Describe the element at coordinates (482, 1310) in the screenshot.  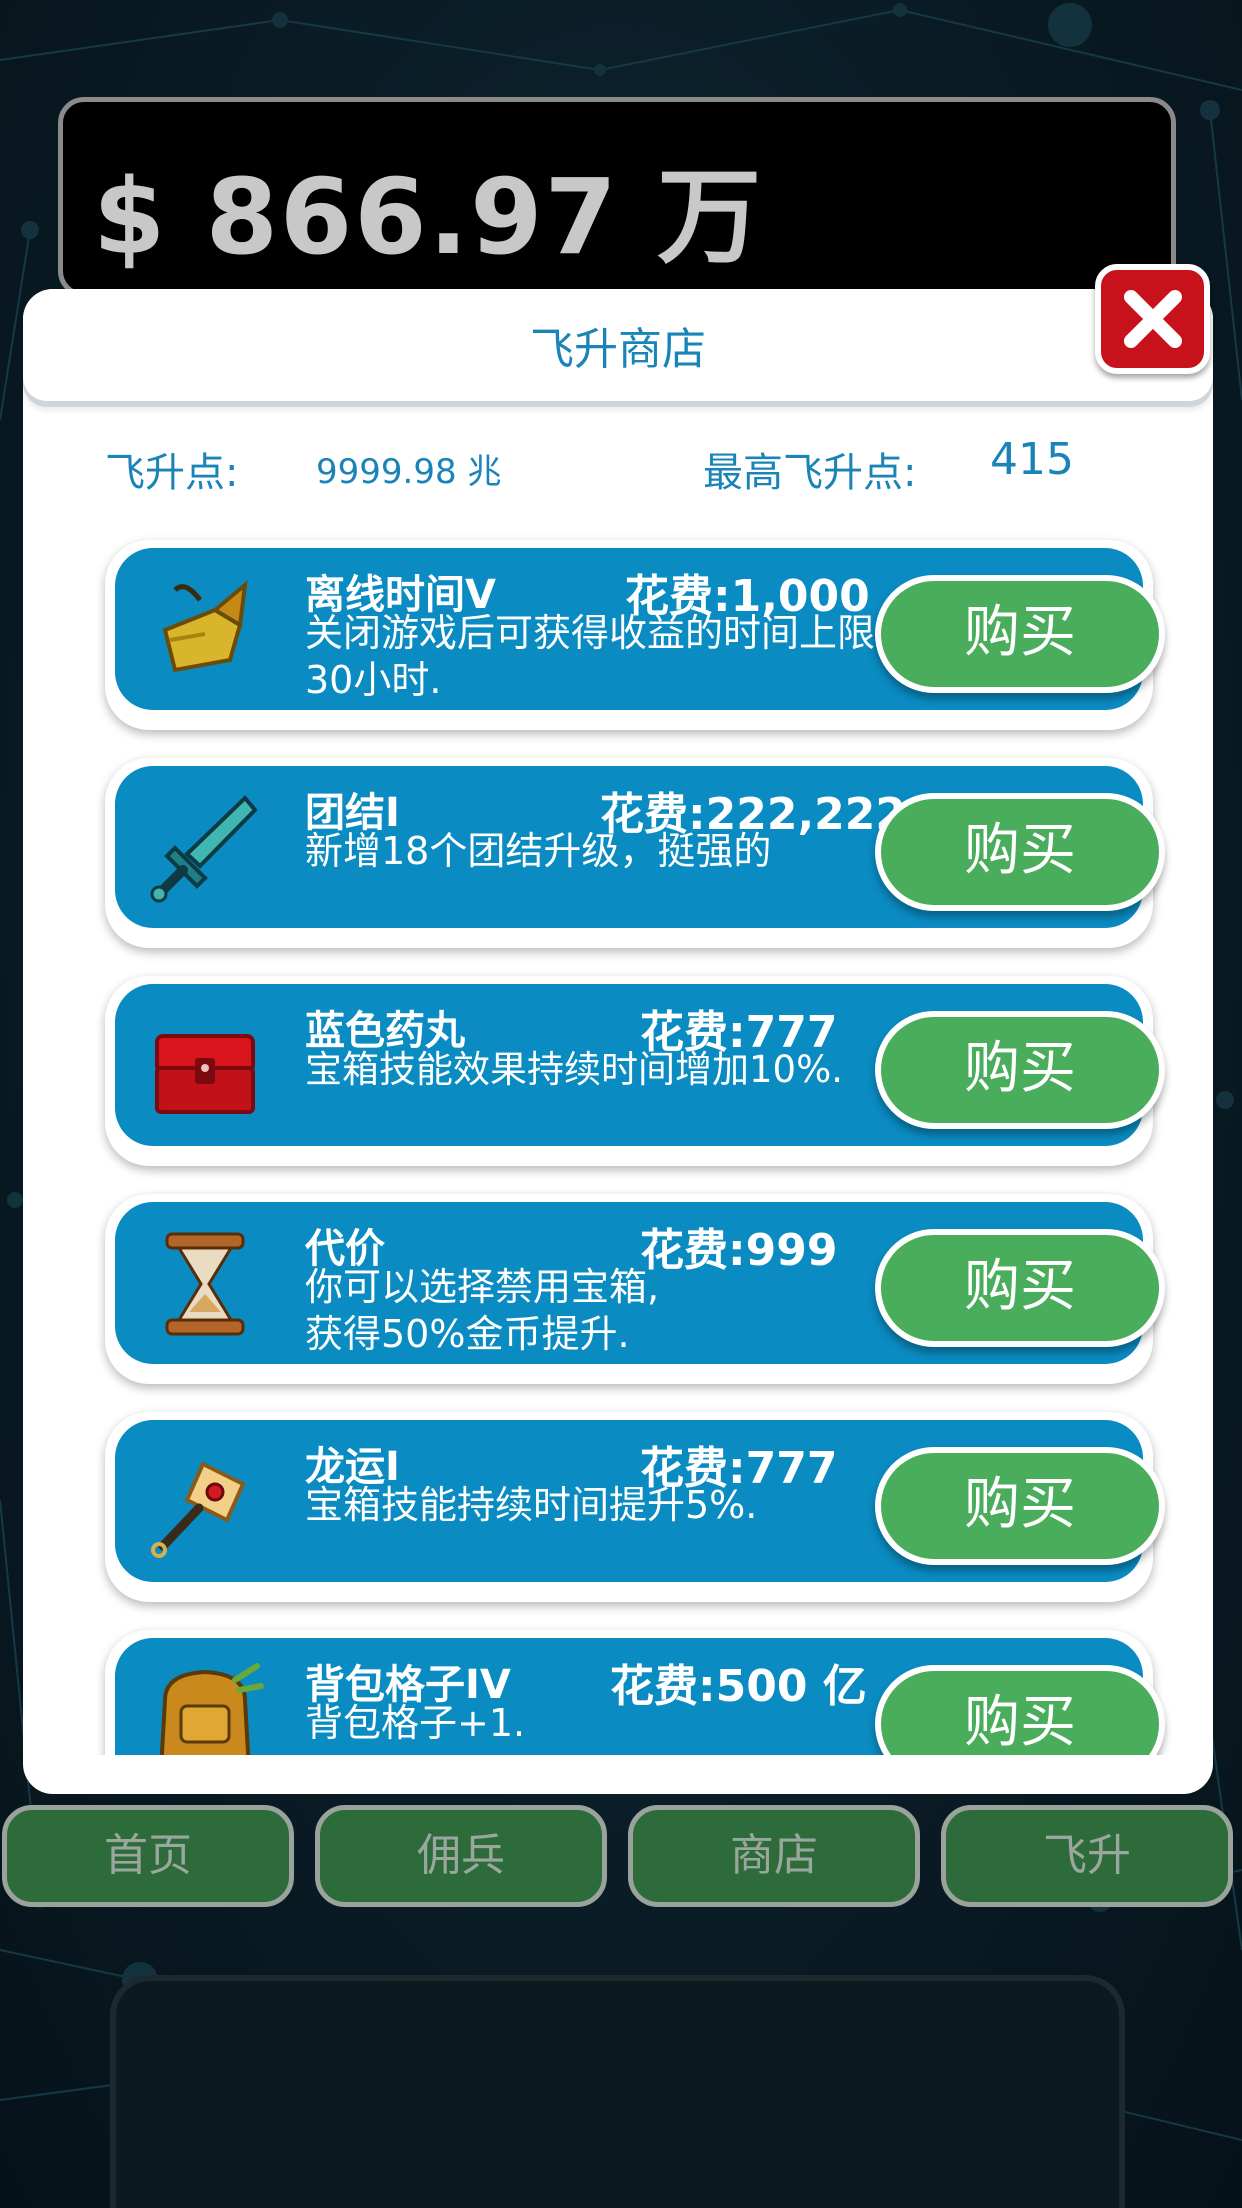
I see `item-description: 你可以选择禁用宝箱, 获得50%金币提升.` at that location.